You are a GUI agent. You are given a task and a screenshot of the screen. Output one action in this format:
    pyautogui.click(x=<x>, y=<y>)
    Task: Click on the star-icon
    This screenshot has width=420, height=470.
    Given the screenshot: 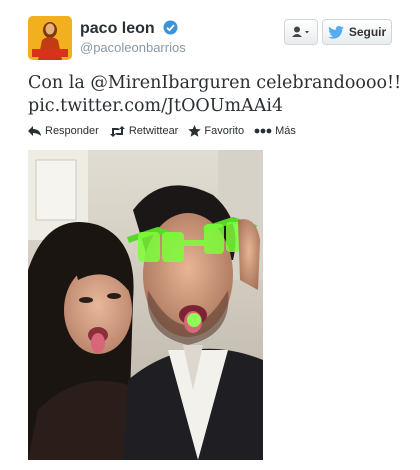 What is the action you would take?
    pyautogui.click(x=195, y=131)
    